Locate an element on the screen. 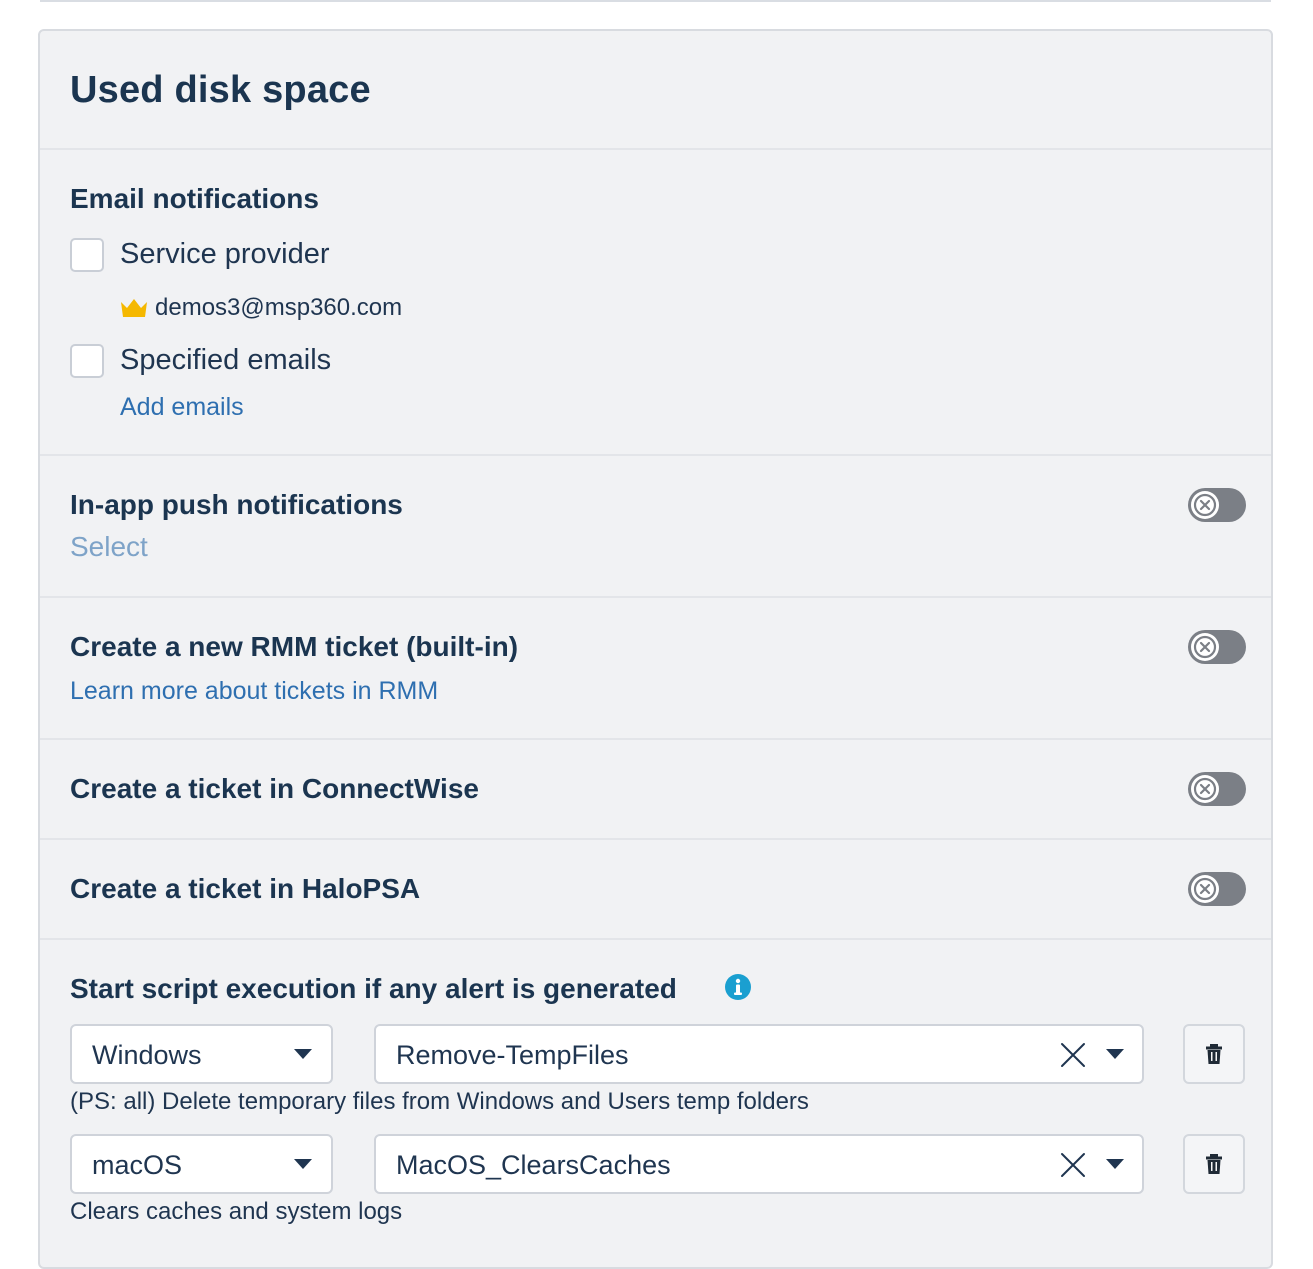  halopsa-ticket-toggle is located at coordinates (1217, 889).